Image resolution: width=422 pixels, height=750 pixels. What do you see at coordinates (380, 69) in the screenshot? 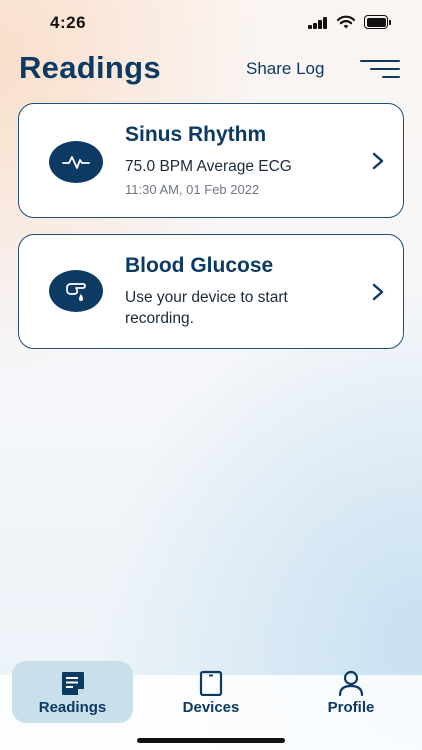
I see `filter-button` at bounding box center [380, 69].